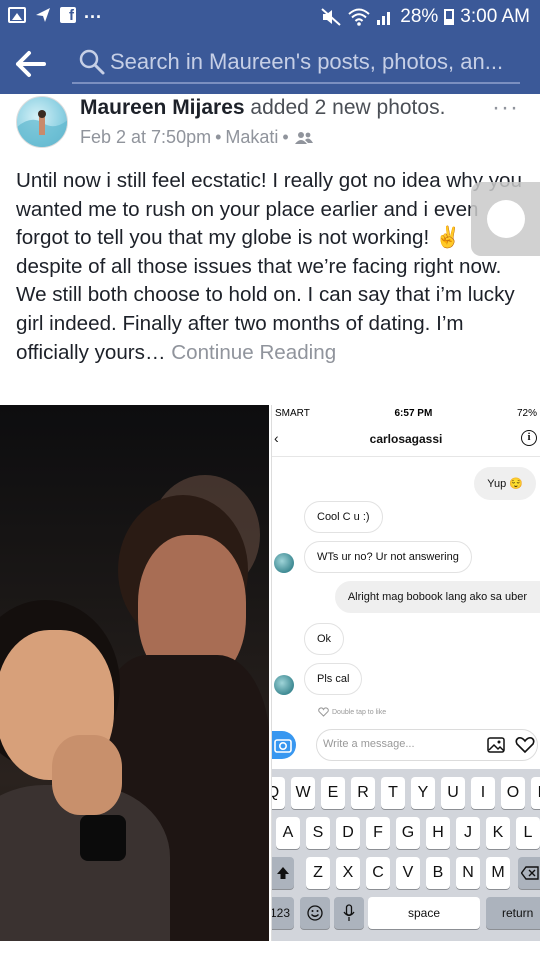 The height and width of the screenshot is (960, 540). I want to click on key: K, so click(498, 833).